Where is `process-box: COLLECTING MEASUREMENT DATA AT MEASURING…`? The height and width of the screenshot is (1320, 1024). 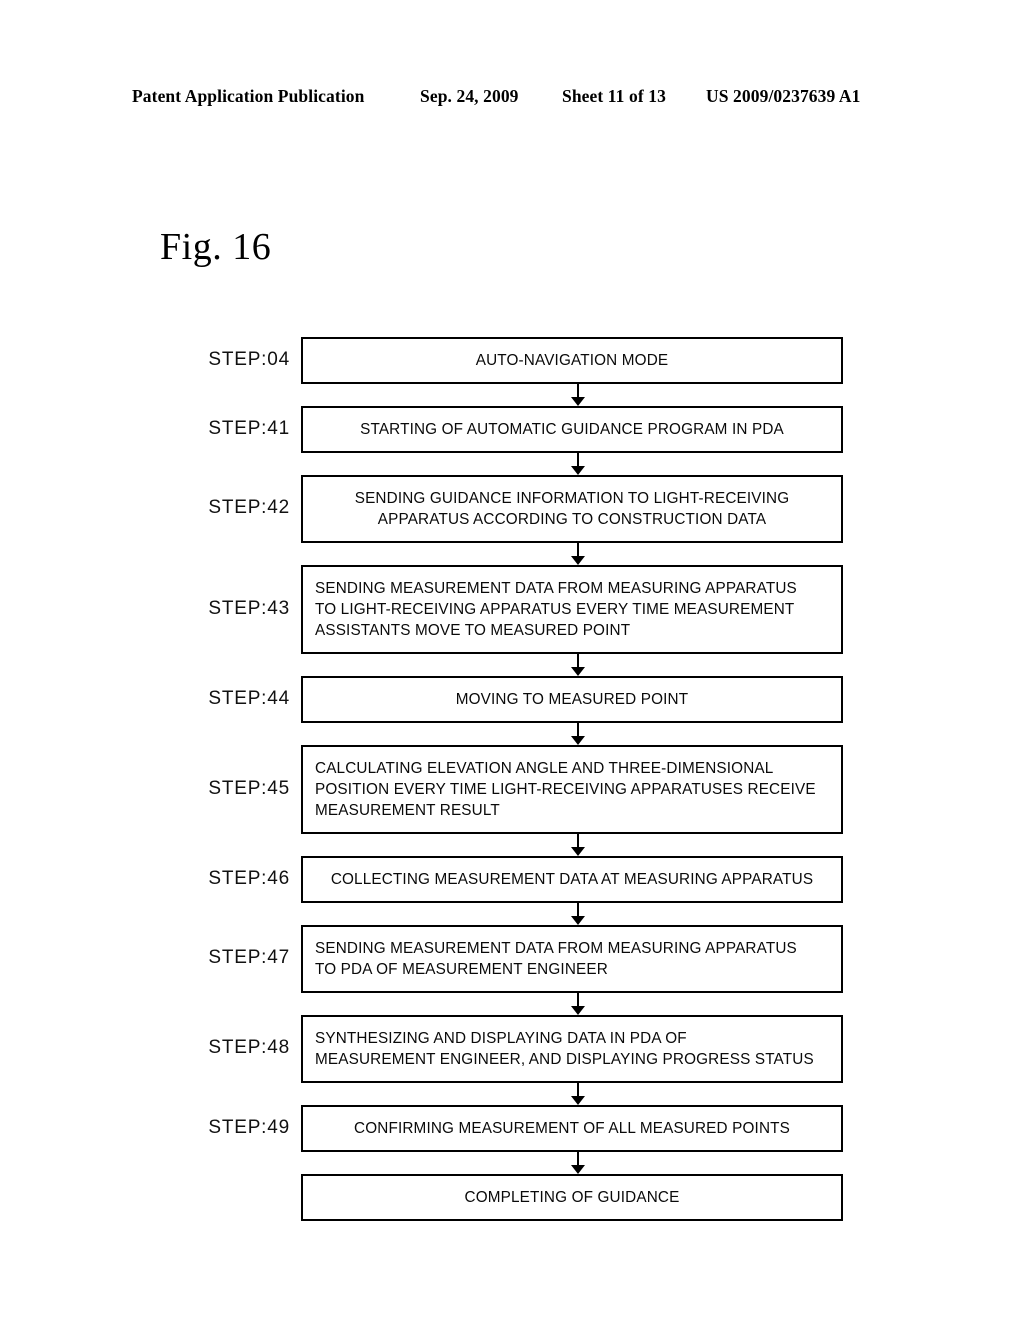 process-box: COLLECTING MEASUREMENT DATA AT MEASURING… is located at coordinates (572, 879).